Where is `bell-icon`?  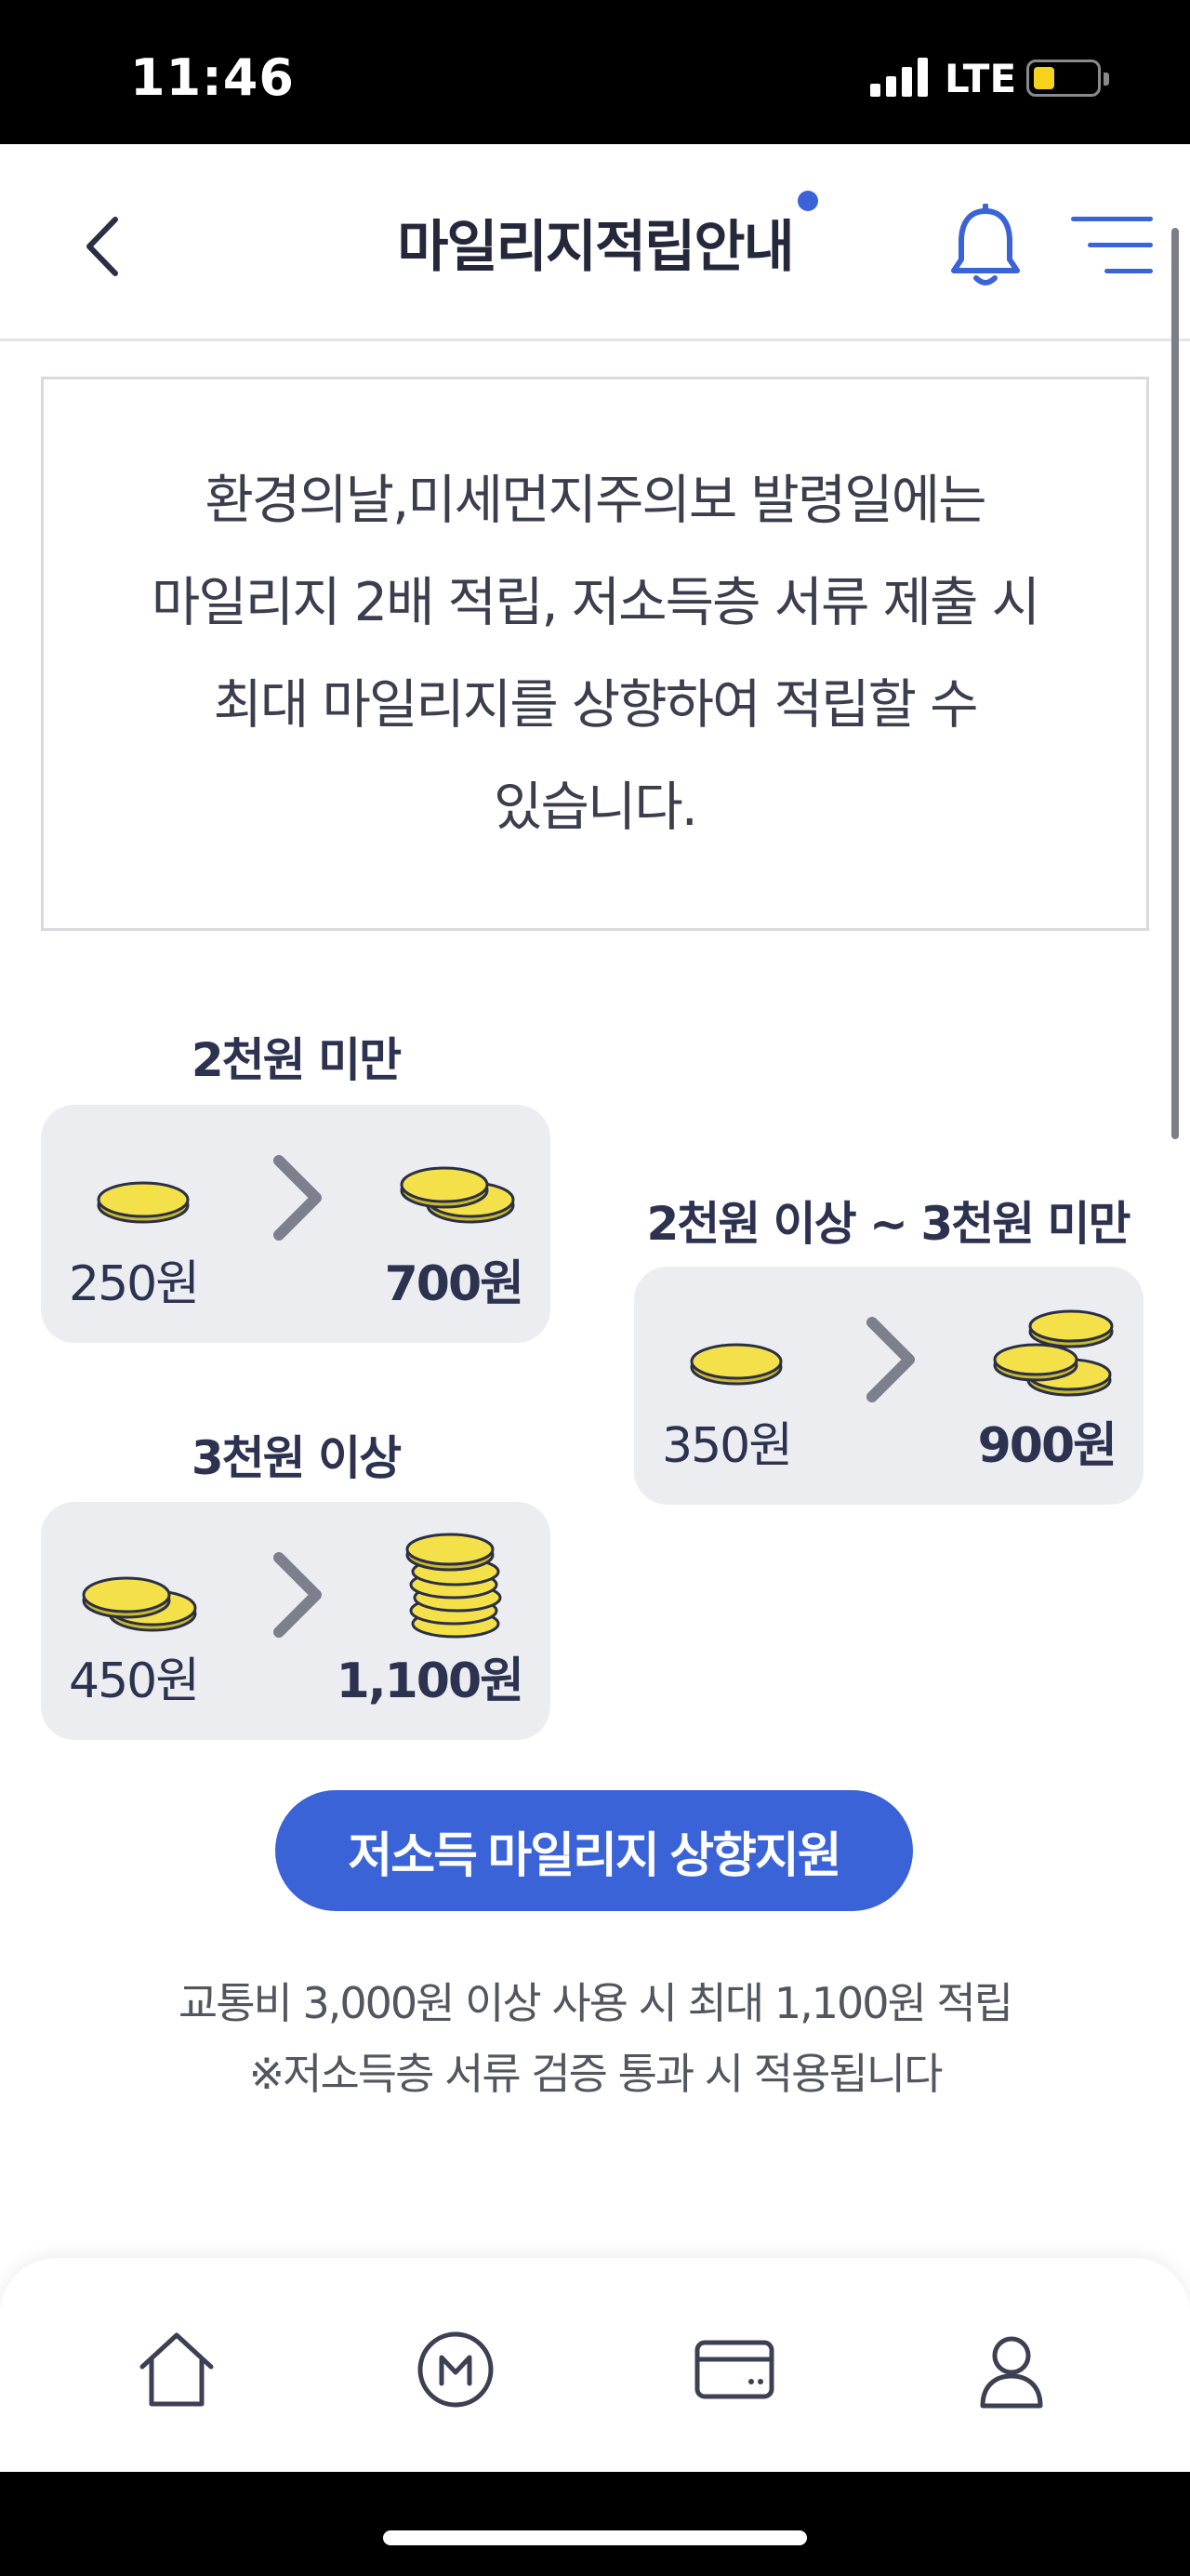 bell-icon is located at coordinates (985, 244).